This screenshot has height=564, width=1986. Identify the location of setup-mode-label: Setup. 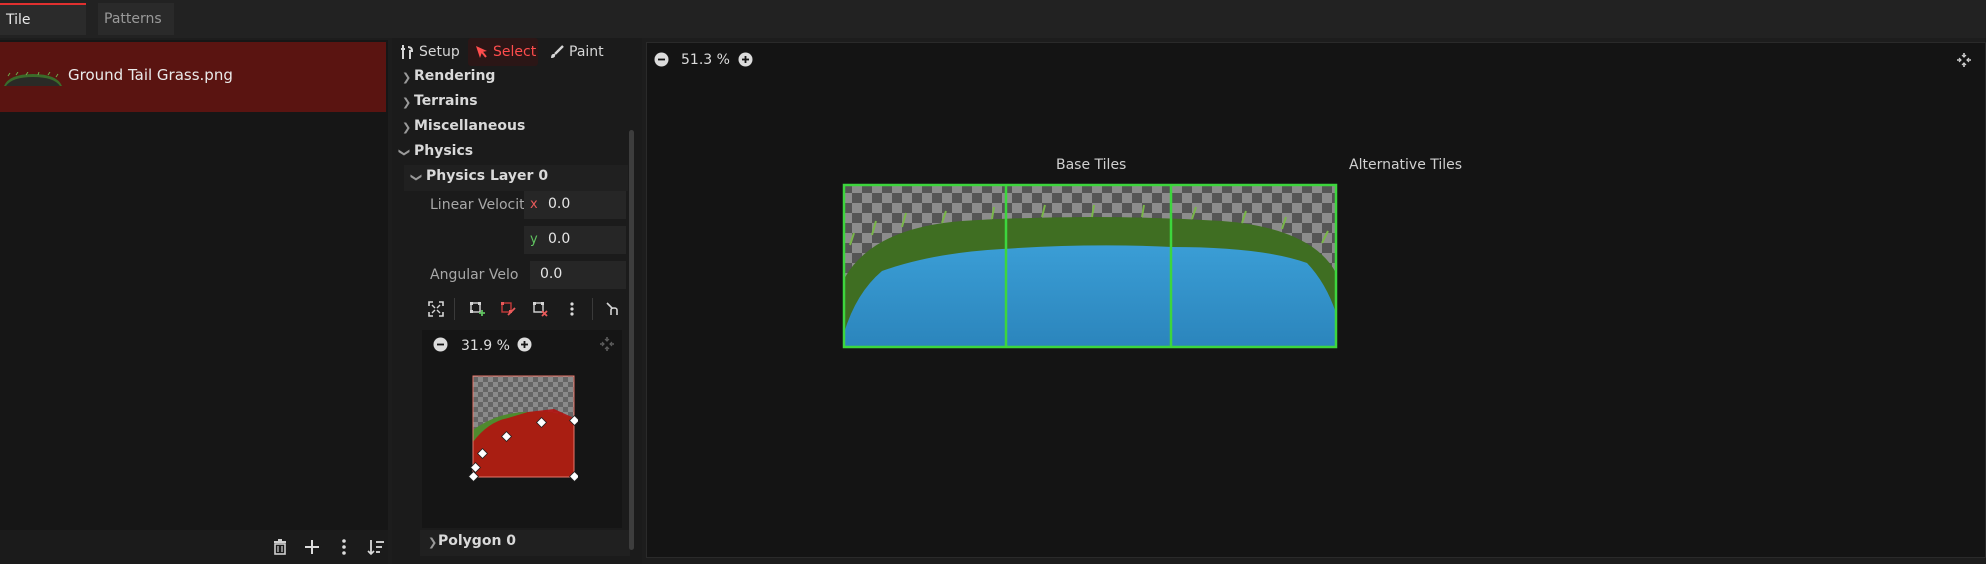
(439, 52).